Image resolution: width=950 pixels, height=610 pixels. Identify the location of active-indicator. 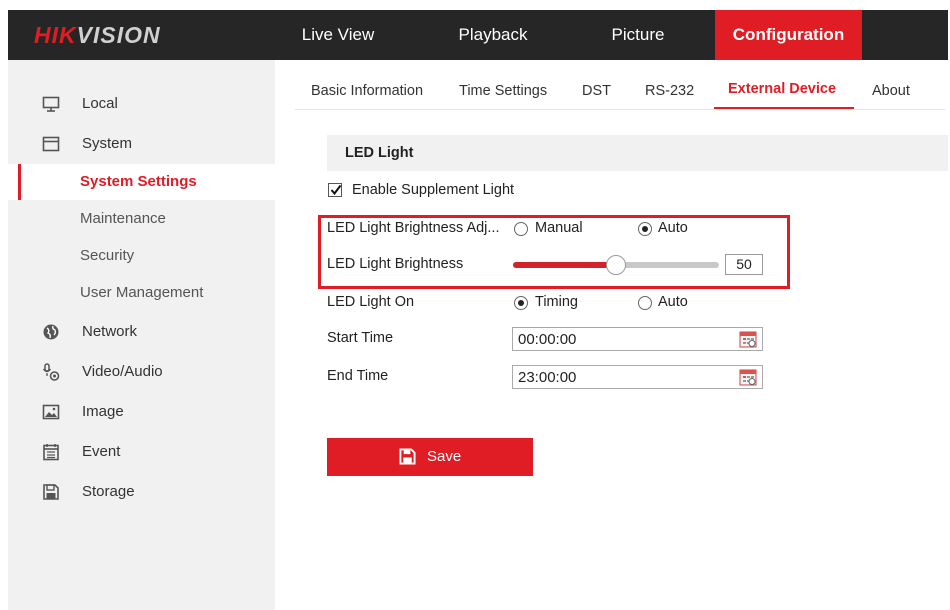
(19, 182).